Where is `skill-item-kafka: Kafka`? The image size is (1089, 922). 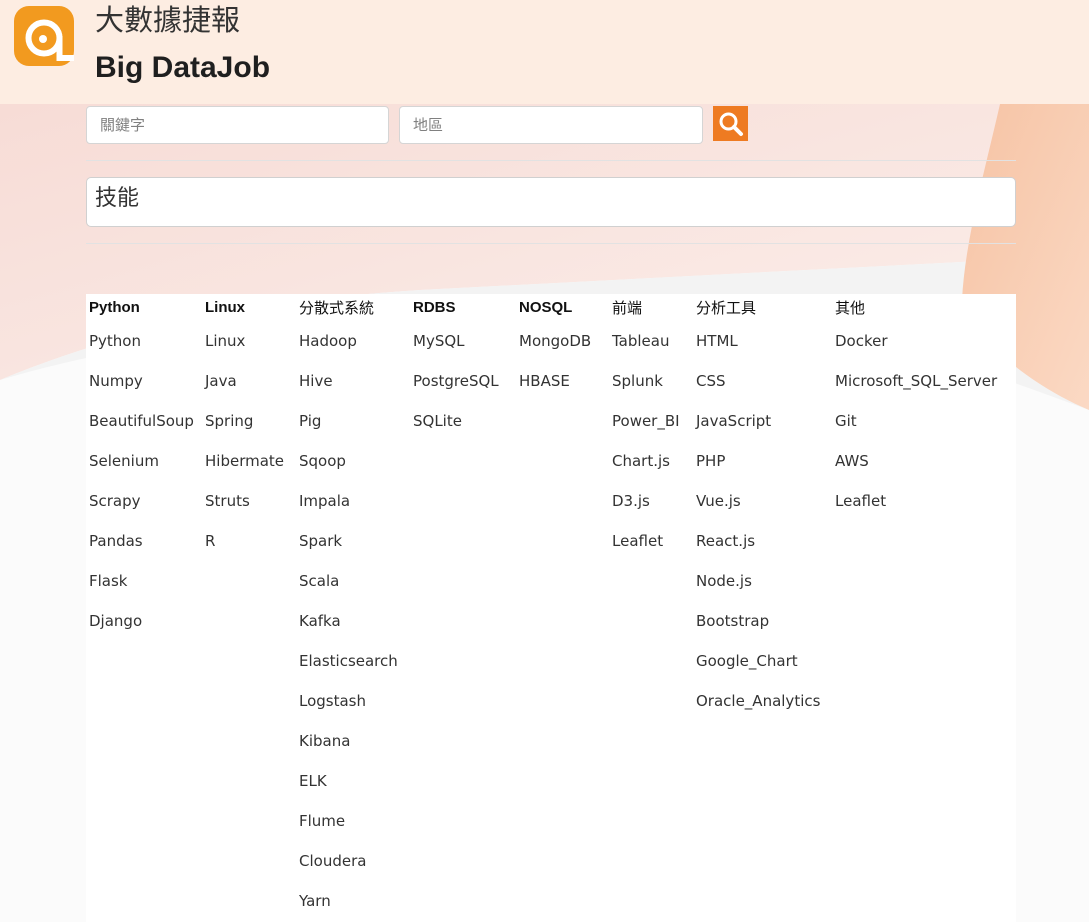
skill-item-kafka: Kafka is located at coordinates (320, 621).